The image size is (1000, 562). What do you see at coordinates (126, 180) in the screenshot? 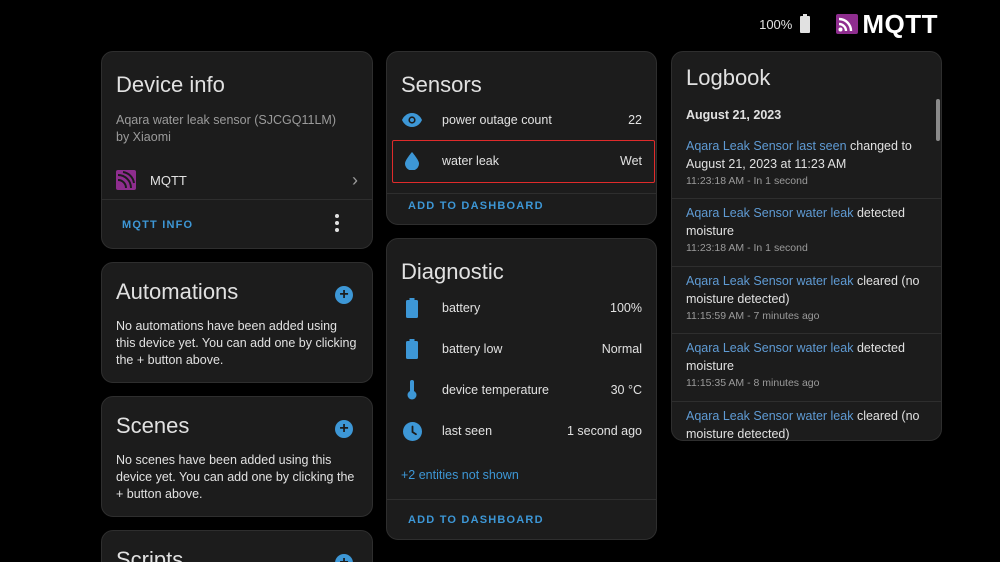
I see `mqtt-icon` at bounding box center [126, 180].